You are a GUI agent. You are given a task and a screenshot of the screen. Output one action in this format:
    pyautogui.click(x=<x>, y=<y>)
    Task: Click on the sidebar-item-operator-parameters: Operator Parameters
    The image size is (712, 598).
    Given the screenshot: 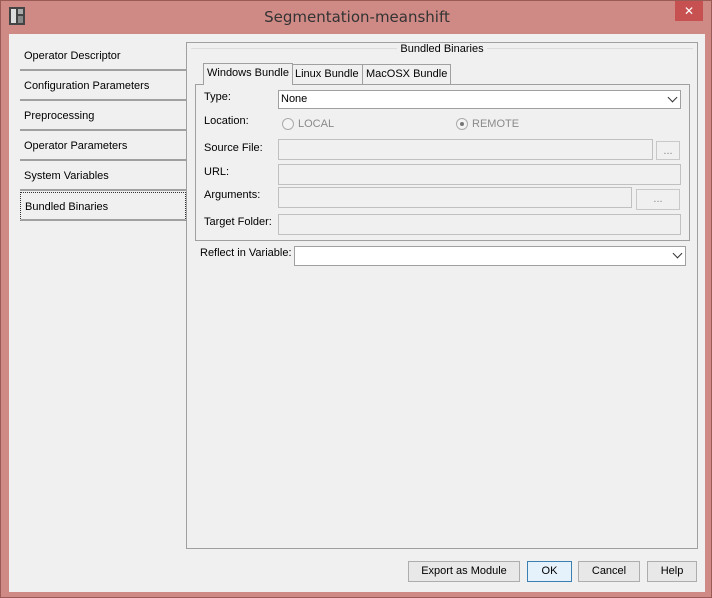 What is the action you would take?
    pyautogui.click(x=103, y=146)
    